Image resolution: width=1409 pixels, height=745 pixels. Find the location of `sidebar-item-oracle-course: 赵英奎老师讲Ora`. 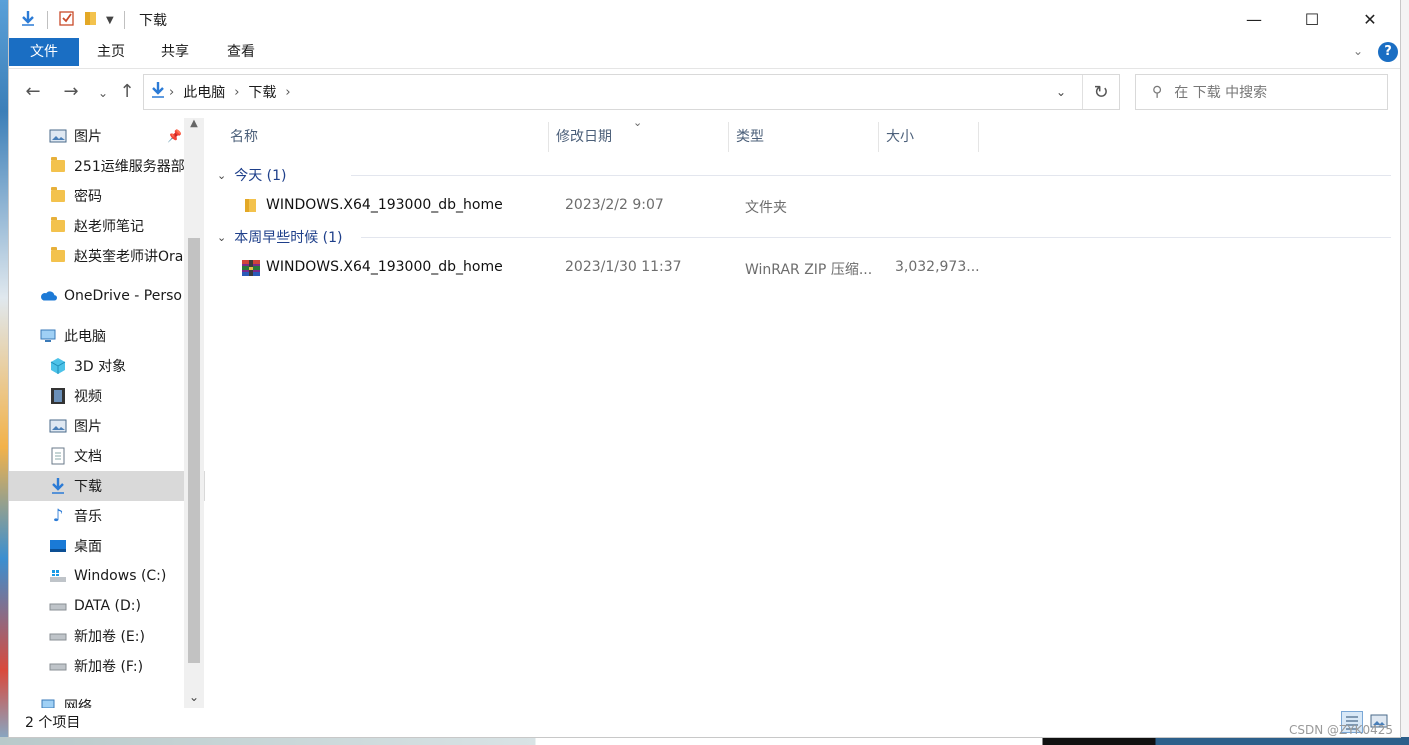

sidebar-item-oracle-course: 赵英奎老师讲Ora is located at coordinates (107, 256).